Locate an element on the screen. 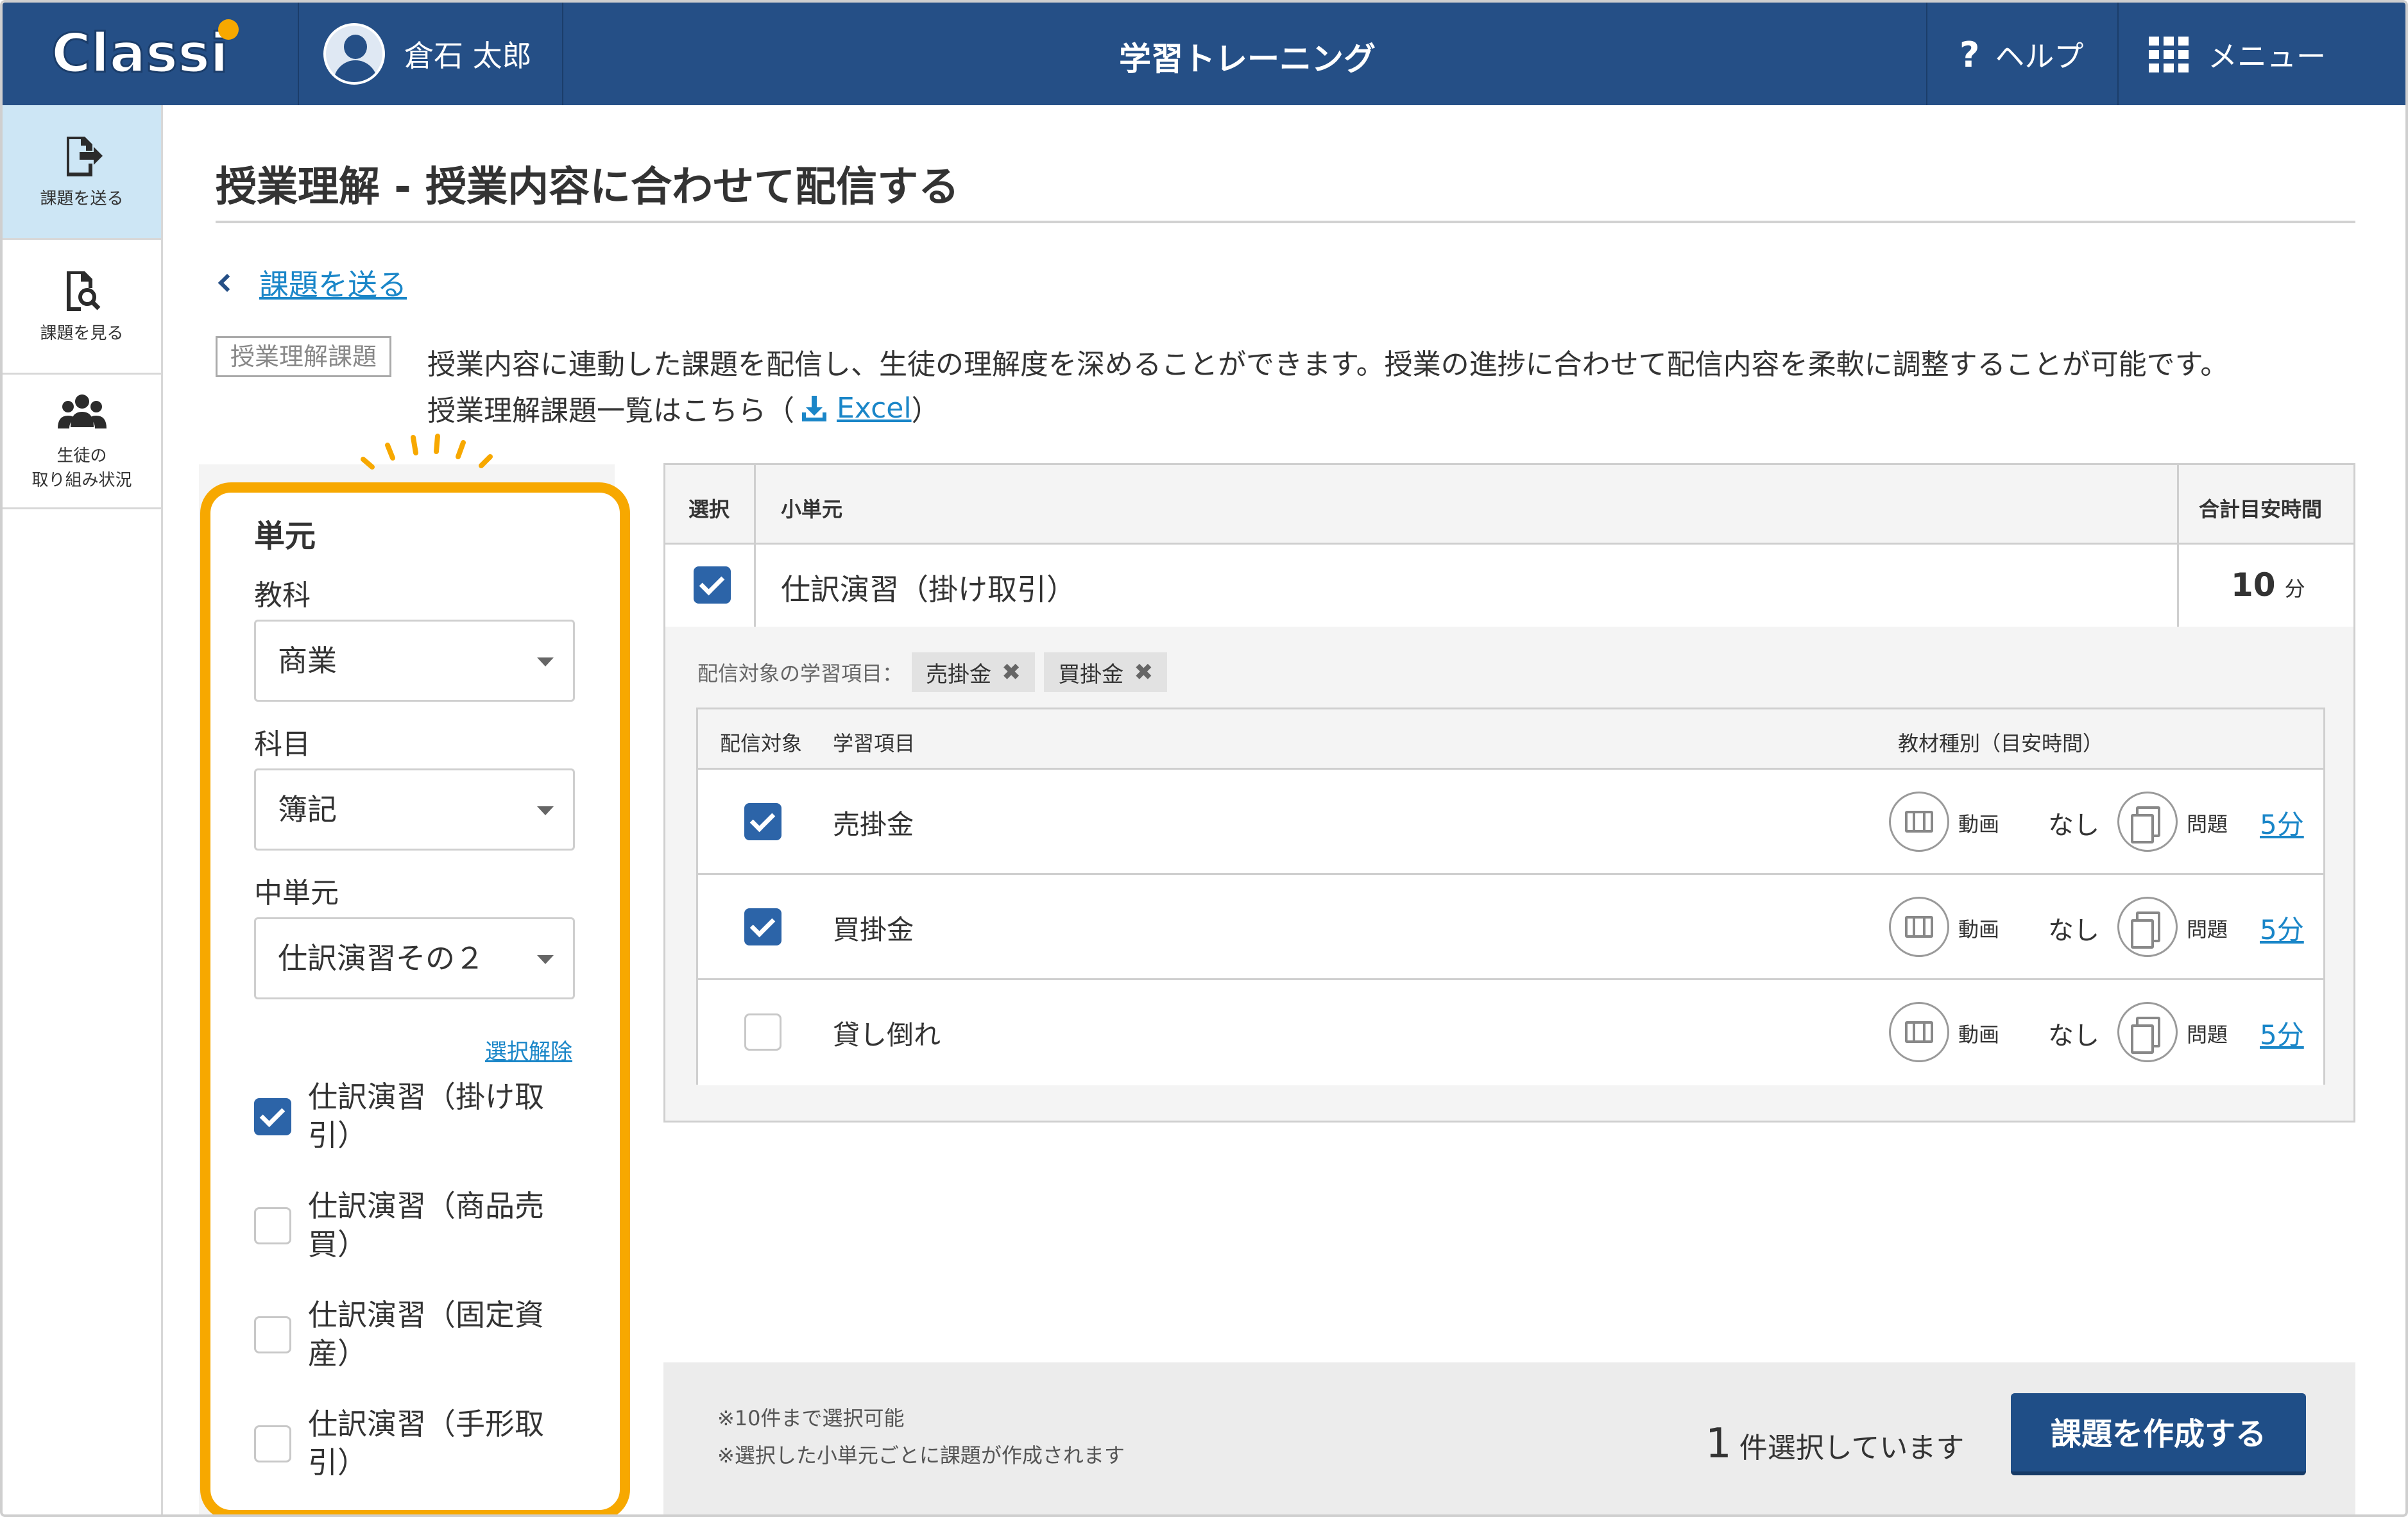 The height and width of the screenshot is (1517, 2408). learning-item-row: 売掛金 動画 なし 問題 5分 is located at coordinates (1510, 822).